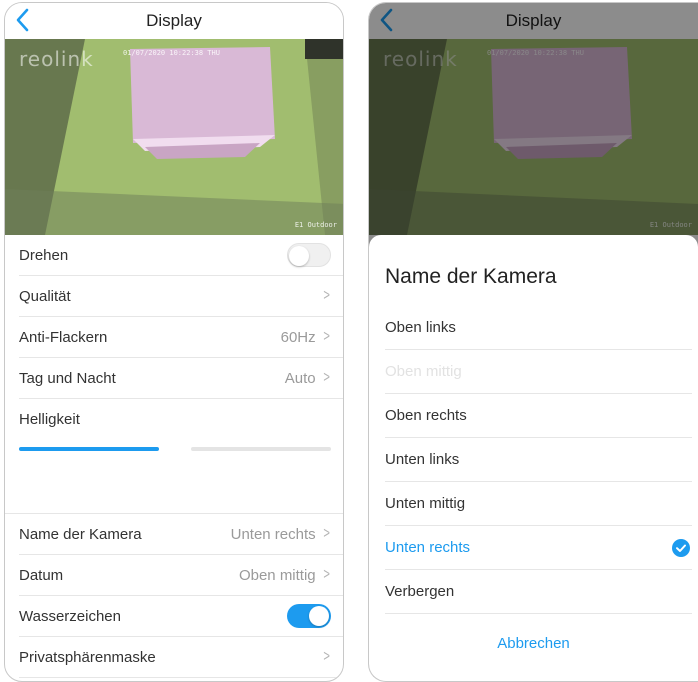 The image size is (698, 682). What do you see at coordinates (471, 276) in the screenshot?
I see `sheet-title: Name der Kamera` at bounding box center [471, 276].